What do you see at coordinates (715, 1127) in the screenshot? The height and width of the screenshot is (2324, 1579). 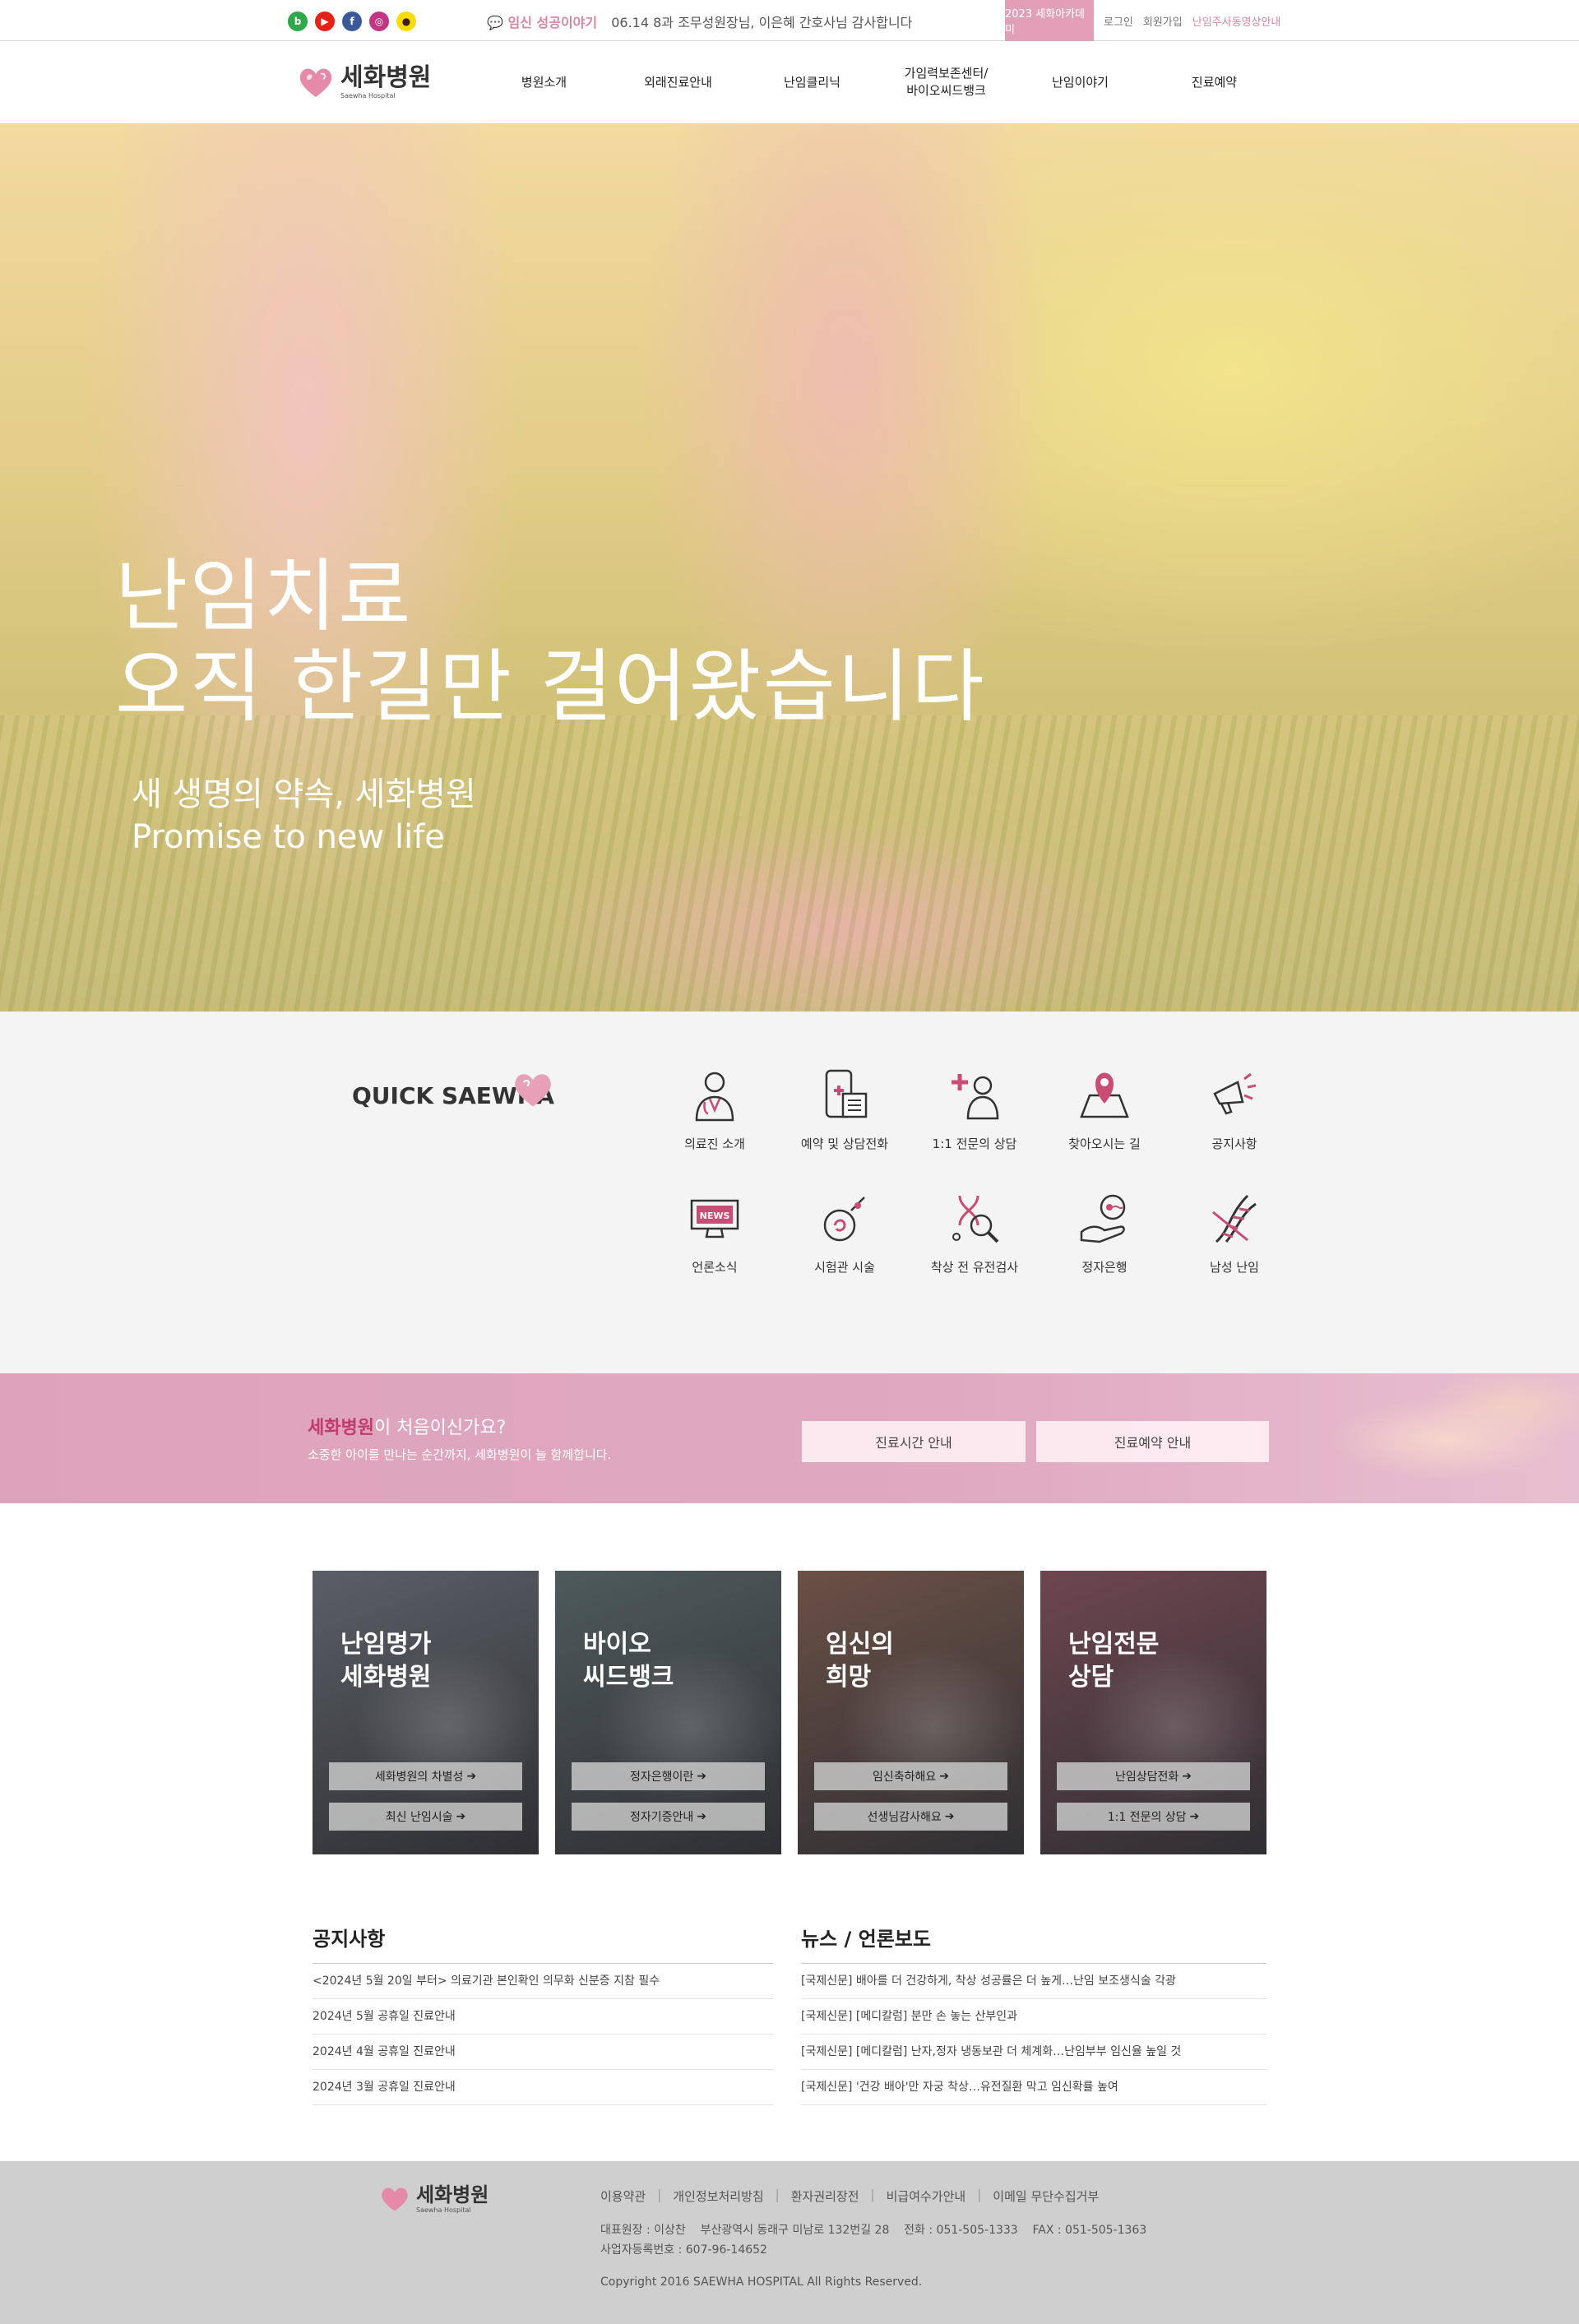 I see `quick-item: 의료진 소개` at bounding box center [715, 1127].